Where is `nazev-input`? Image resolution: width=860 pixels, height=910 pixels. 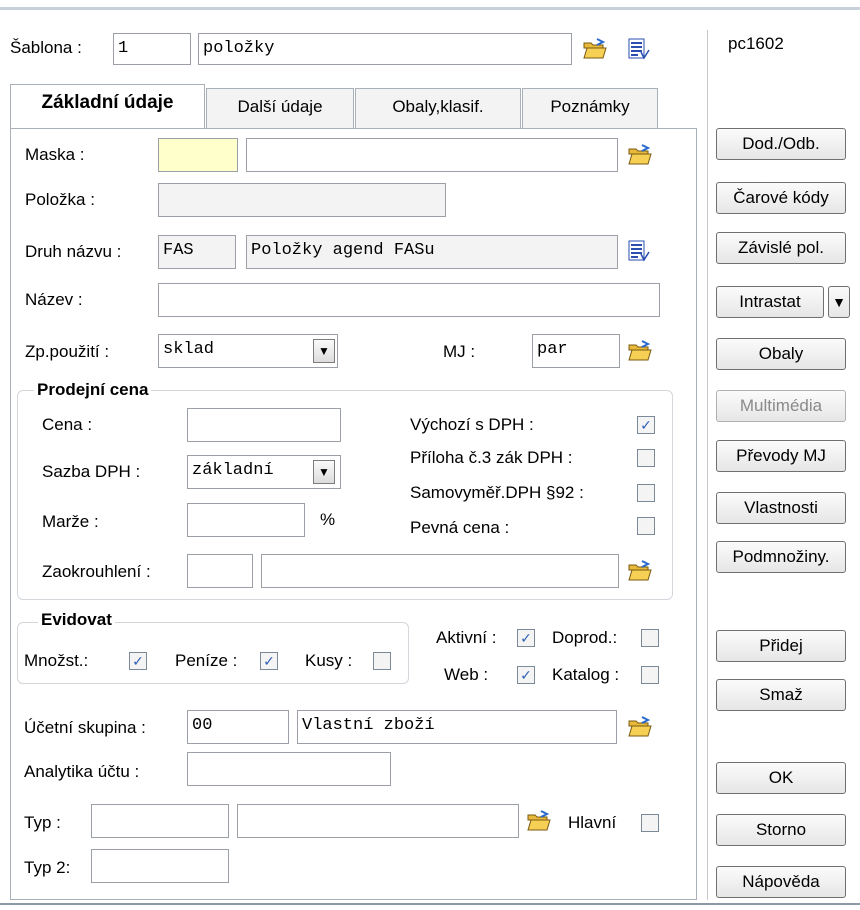 nazev-input is located at coordinates (409, 300).